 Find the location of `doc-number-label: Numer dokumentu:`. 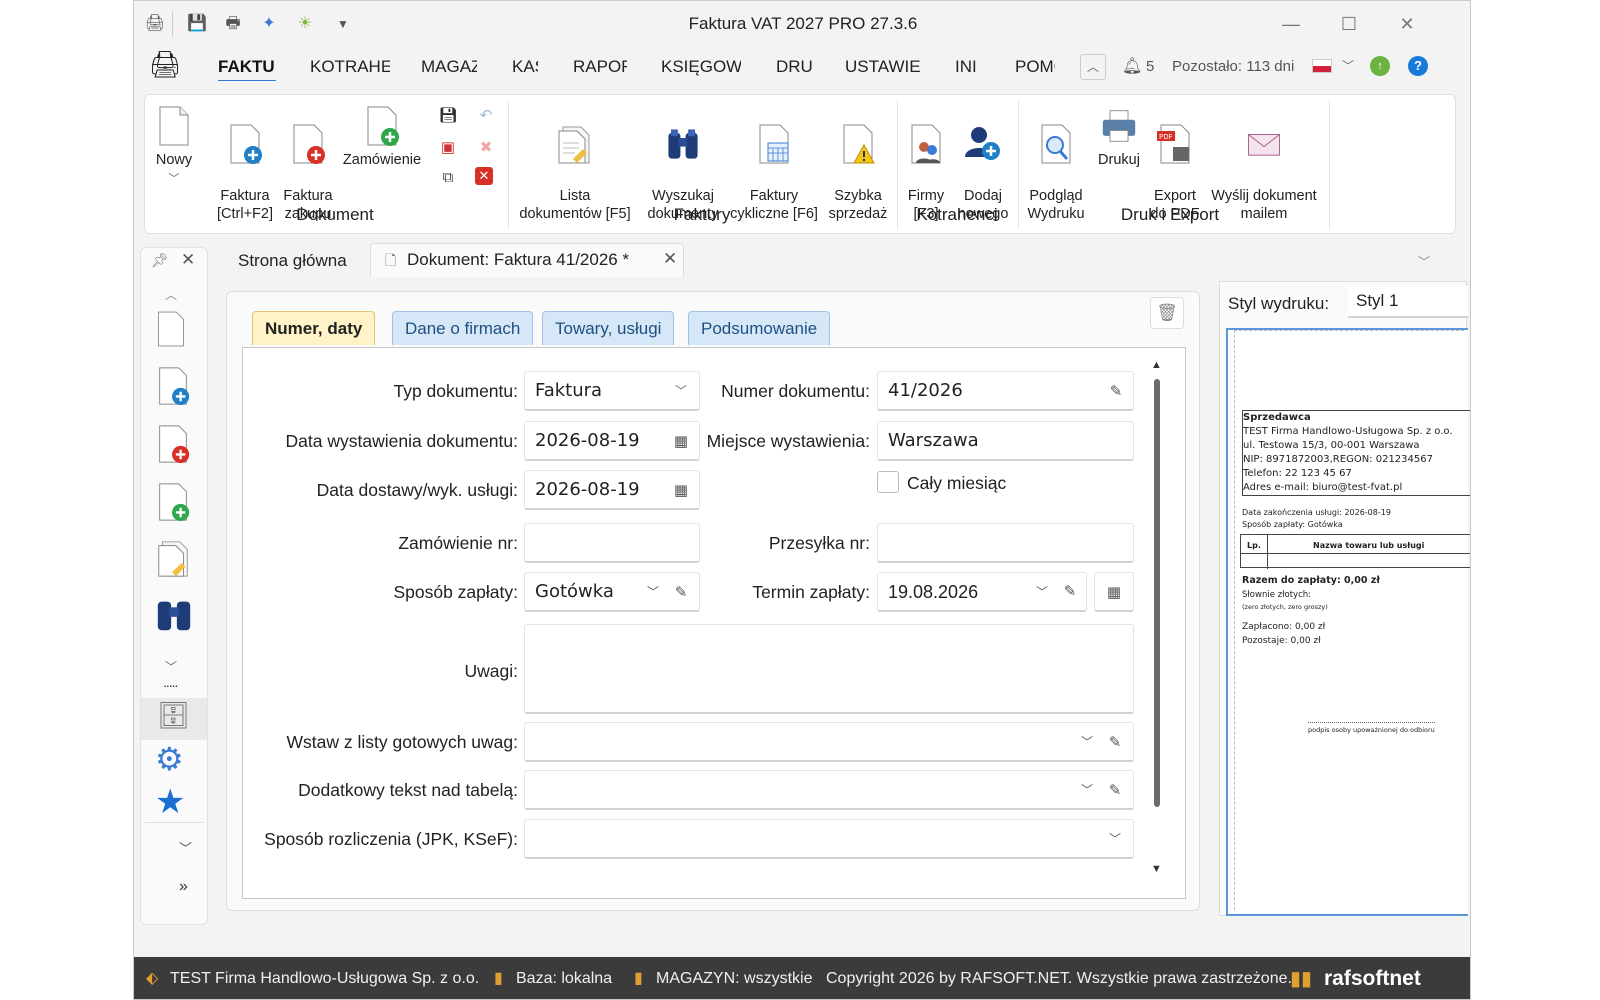

doc-number-label: Numer dokumentu: is located at coordinates (795, 391).